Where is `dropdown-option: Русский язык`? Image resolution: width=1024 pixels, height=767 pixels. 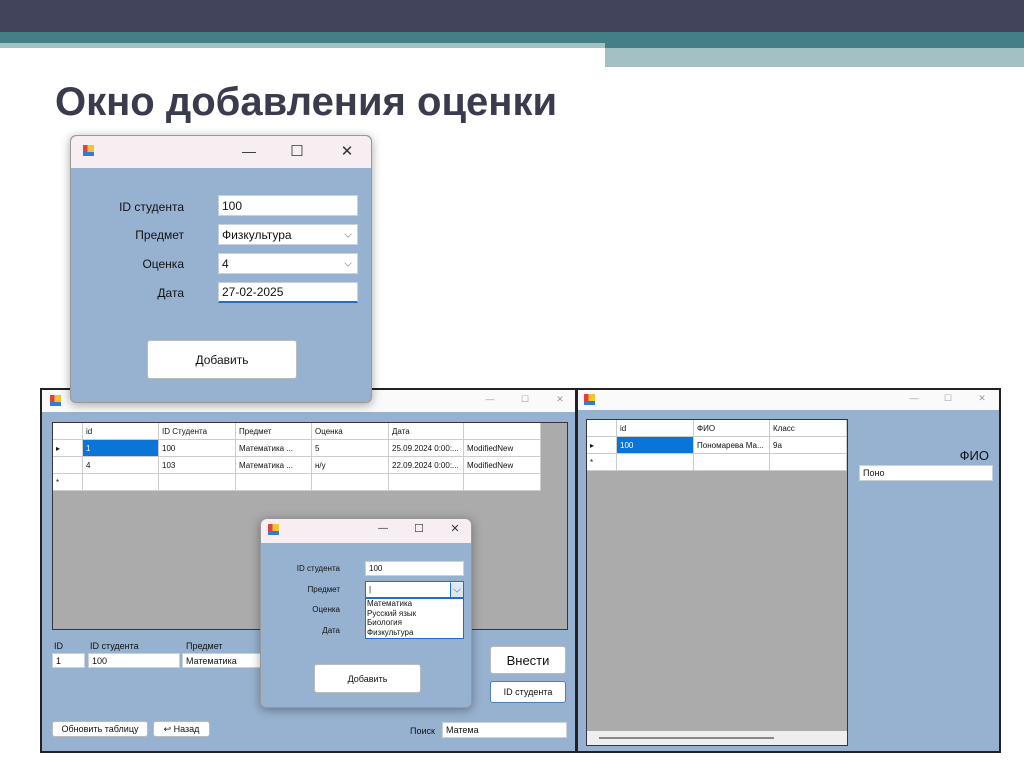
dropdown-option: Русский язык is located at coordinates (415, 614).